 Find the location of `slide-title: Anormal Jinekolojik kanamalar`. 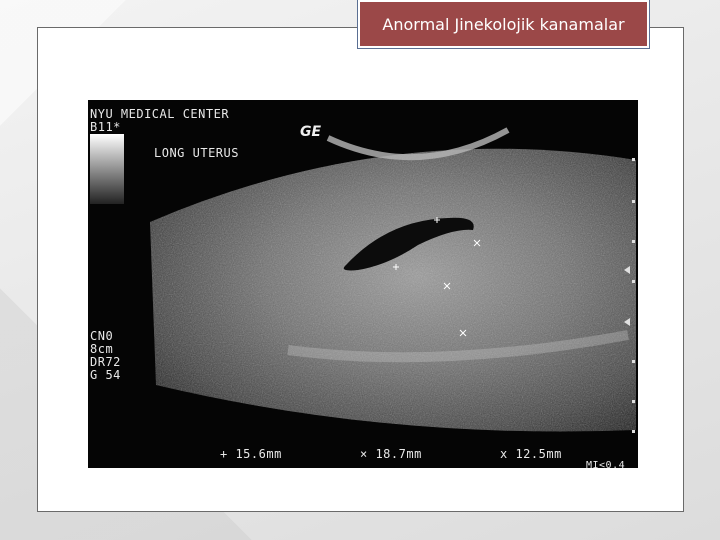

slide-title: Anormal Jinekolojik kanamalar is located at coordinates (503, 24).